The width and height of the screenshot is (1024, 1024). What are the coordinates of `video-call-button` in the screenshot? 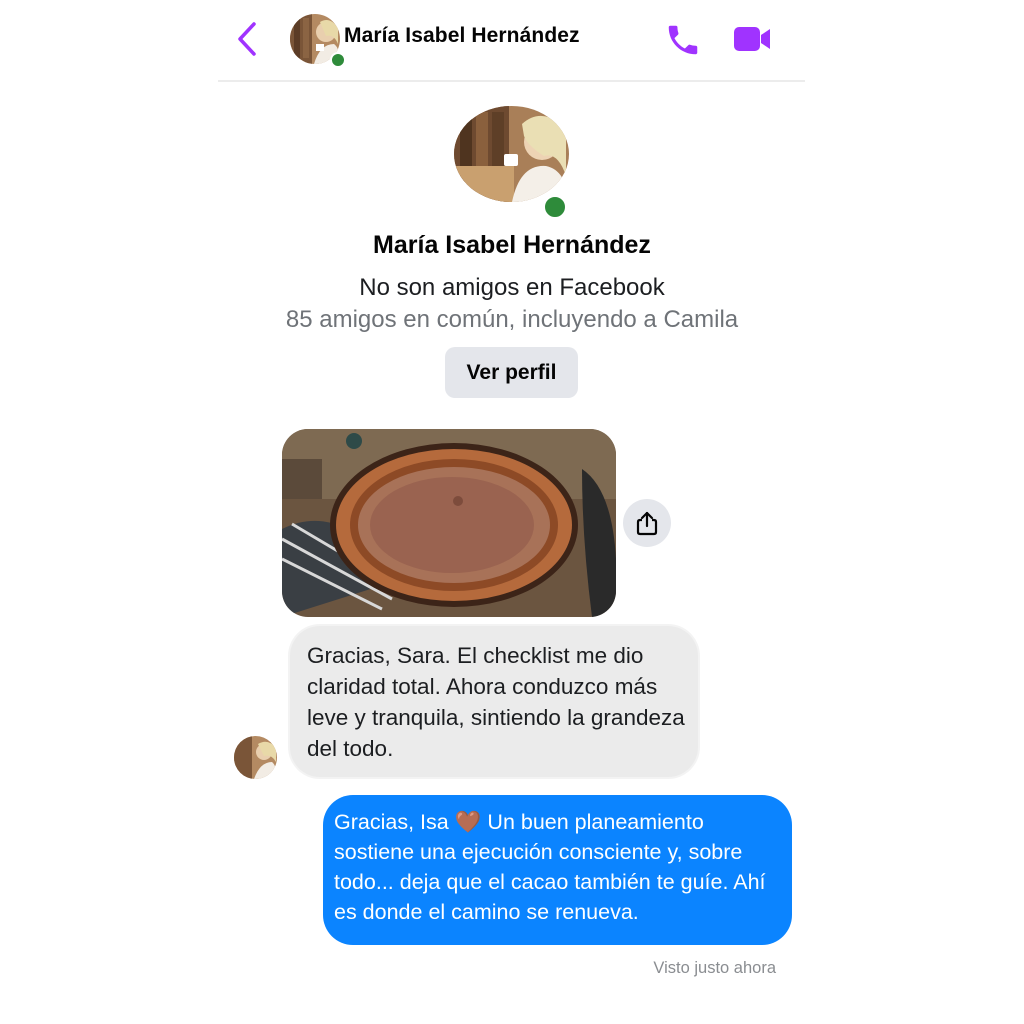 It's located at (752, 39).